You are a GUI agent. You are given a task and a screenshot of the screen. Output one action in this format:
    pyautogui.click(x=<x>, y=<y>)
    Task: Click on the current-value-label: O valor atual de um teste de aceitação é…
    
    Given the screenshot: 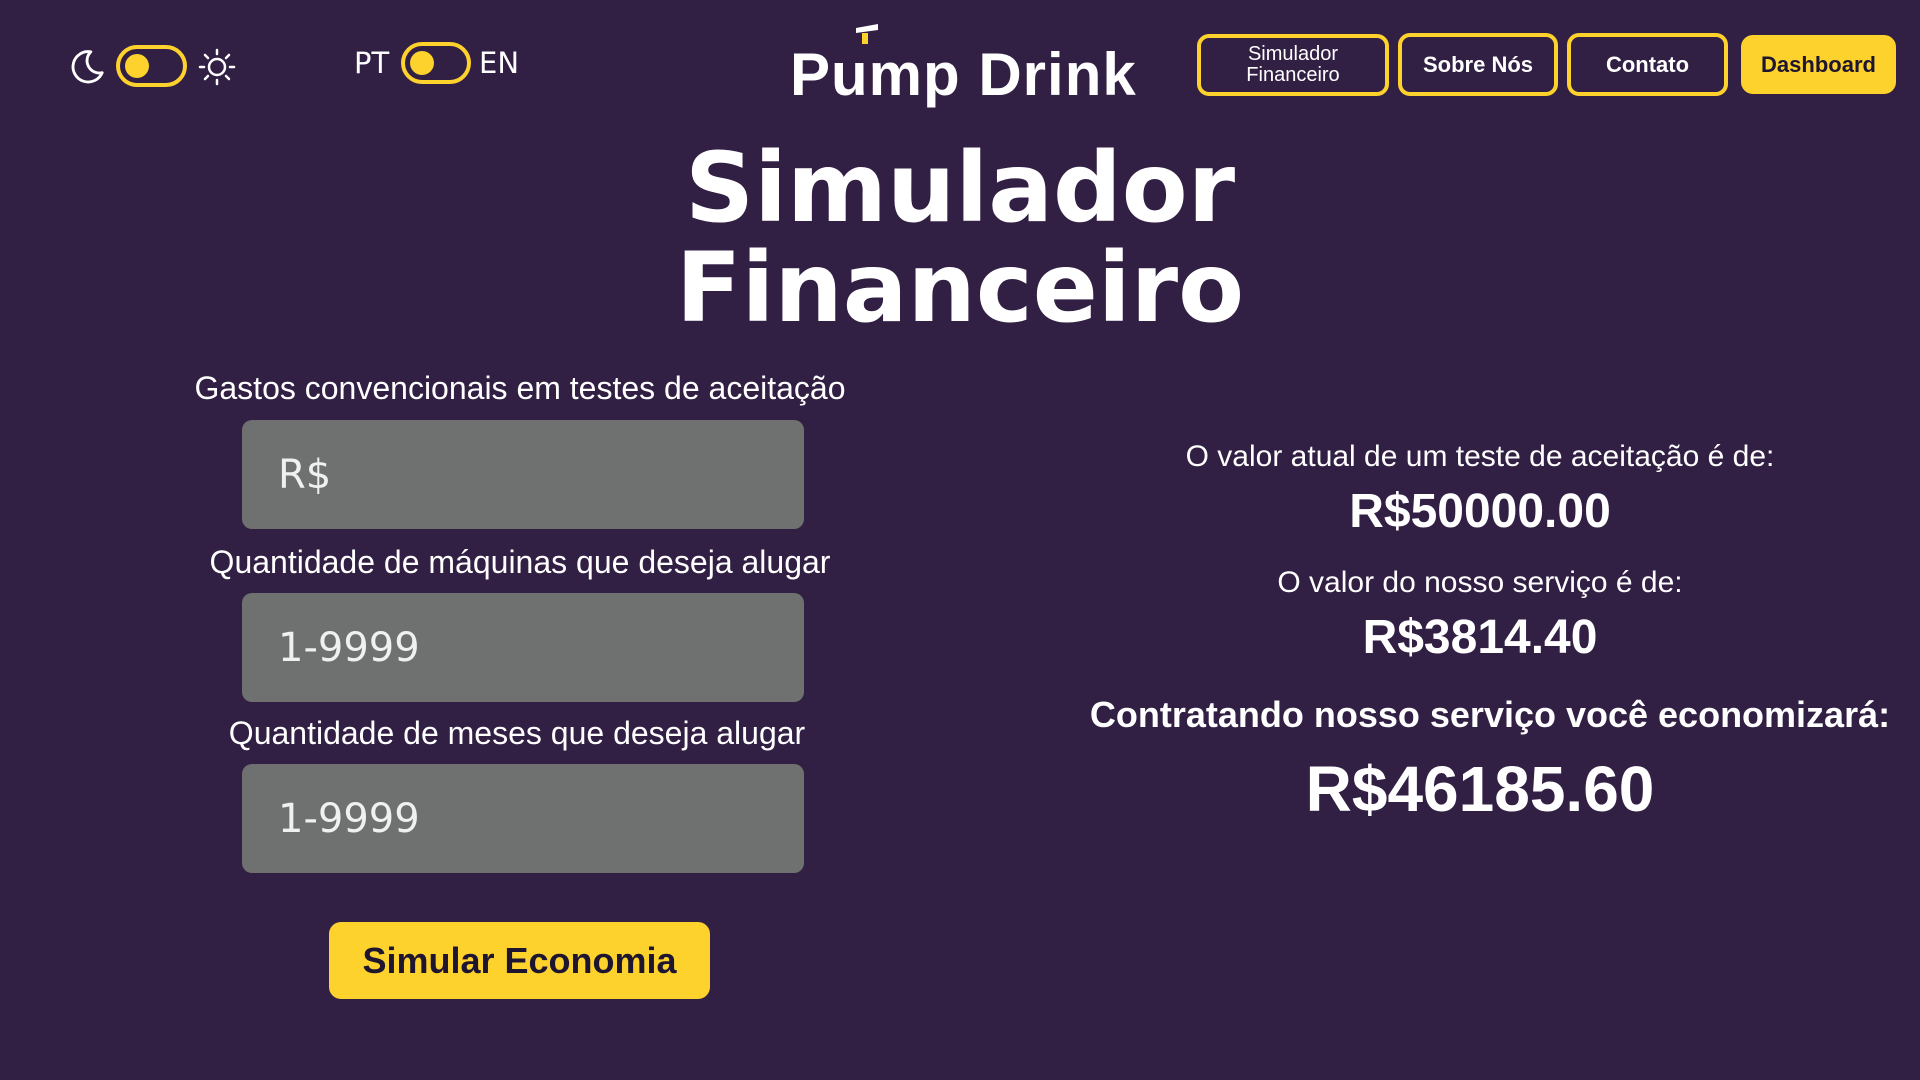 What is the action you would take?
    pyautogui.click(x=1480, y=456)
    